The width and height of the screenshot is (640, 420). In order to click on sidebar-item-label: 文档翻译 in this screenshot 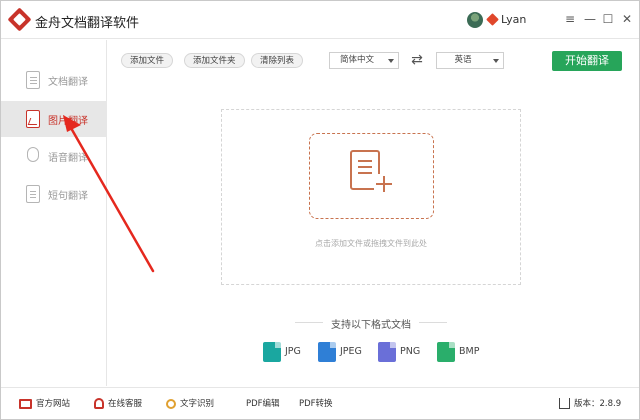, I will do `click(68, 82)`.